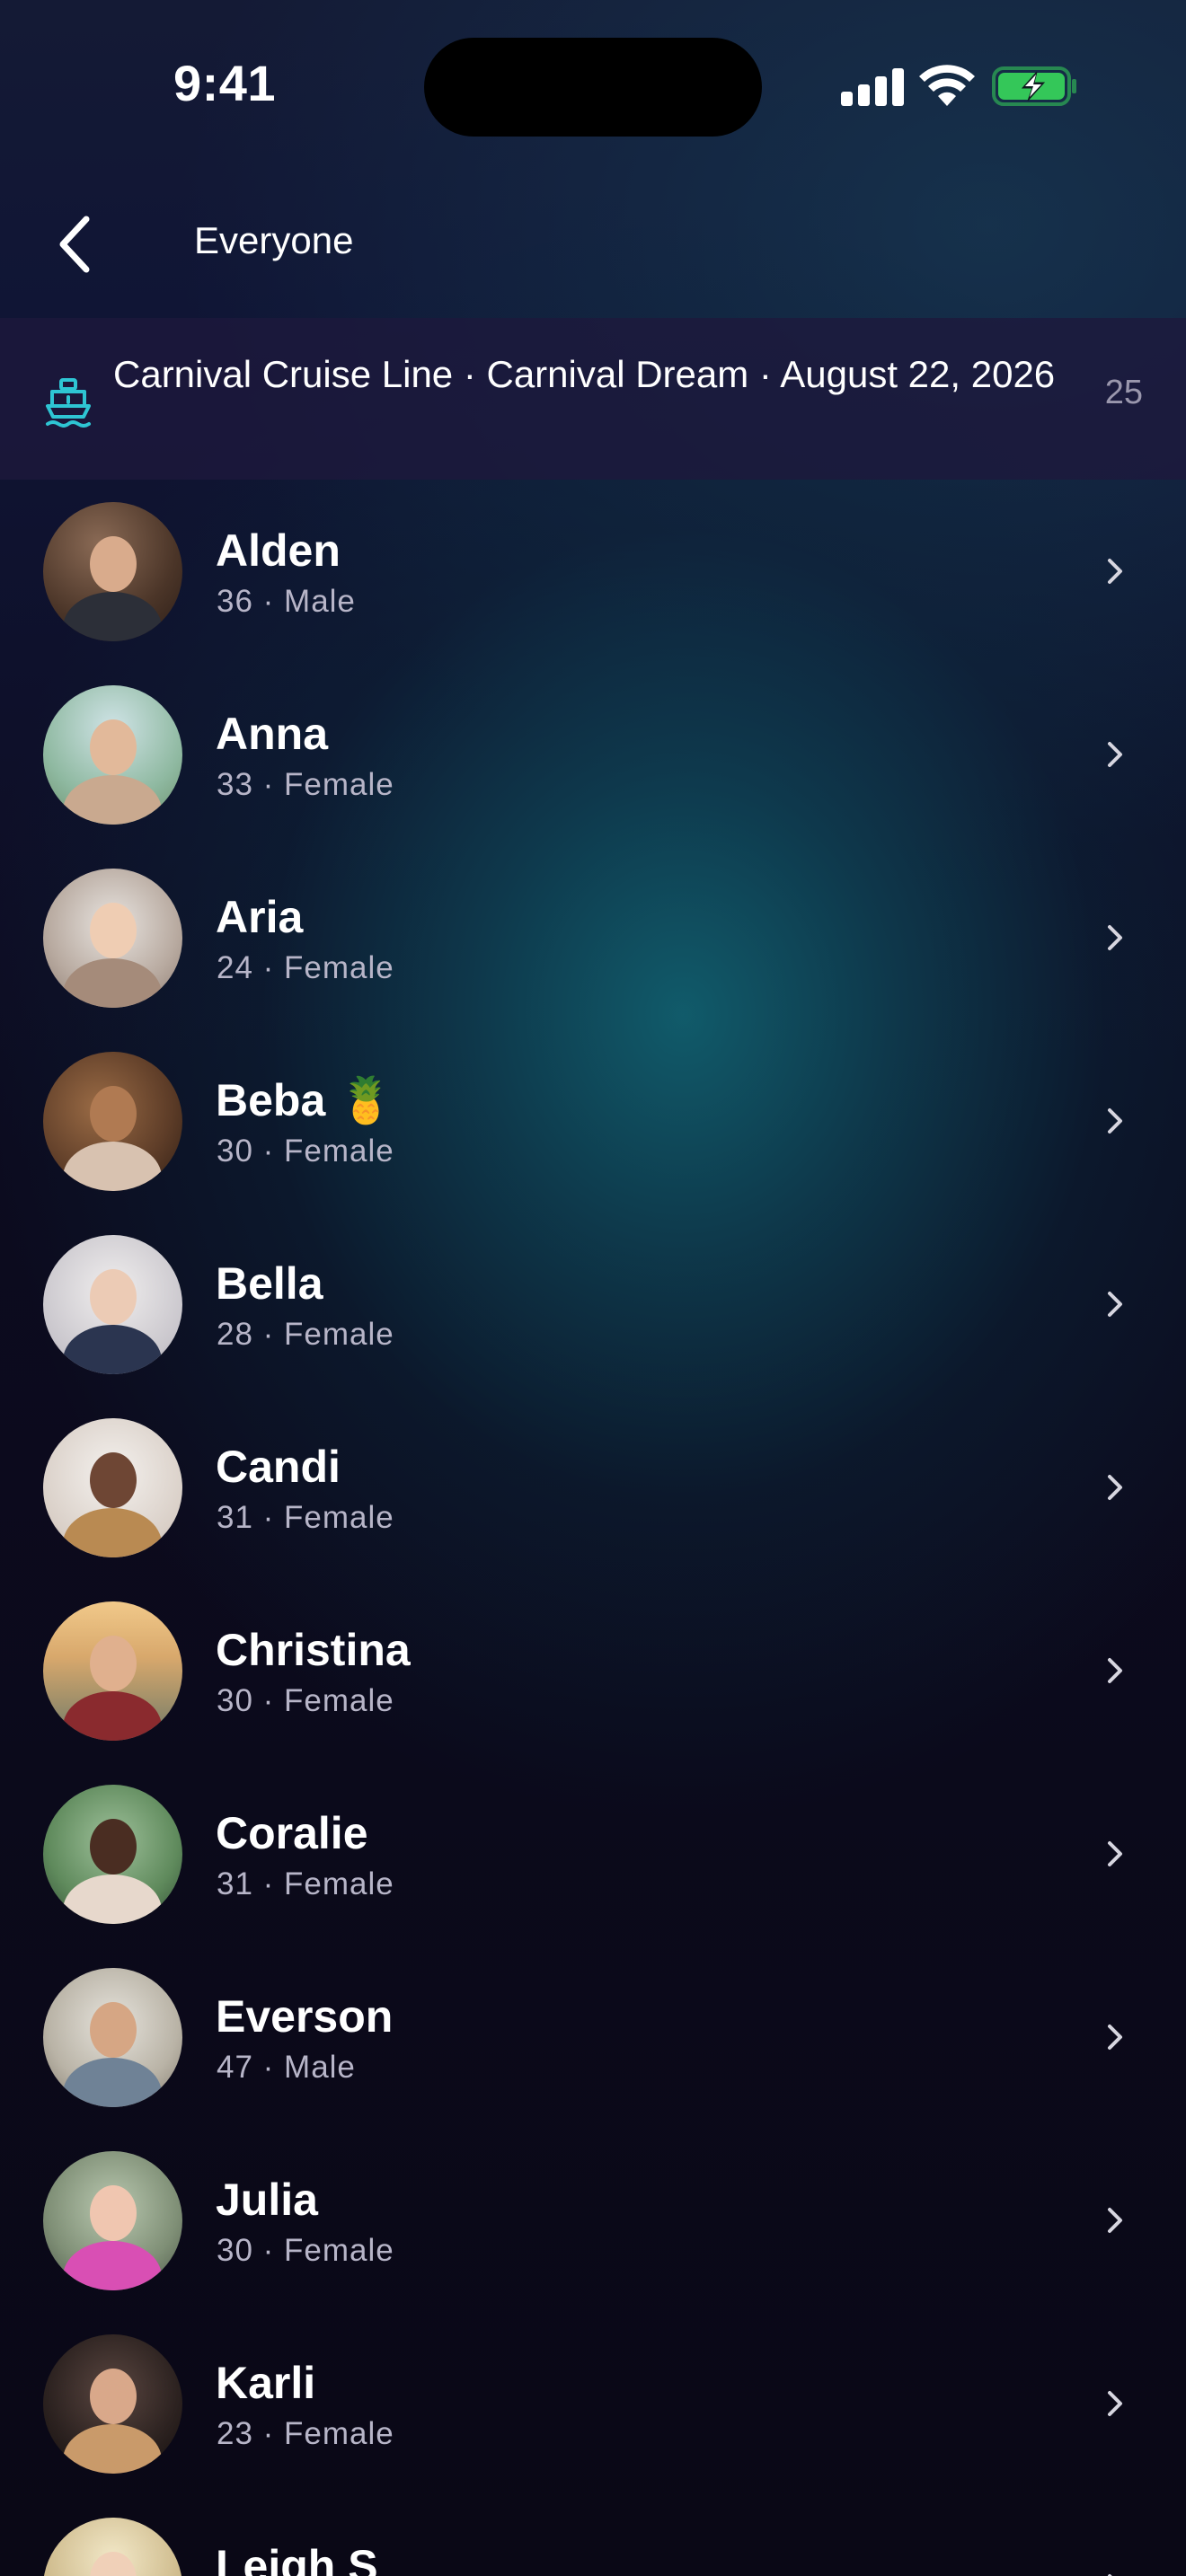 This screenshot has width=1186, height=2576. I want to click on list-item: Alden 36 · Male, so click(593, 571).